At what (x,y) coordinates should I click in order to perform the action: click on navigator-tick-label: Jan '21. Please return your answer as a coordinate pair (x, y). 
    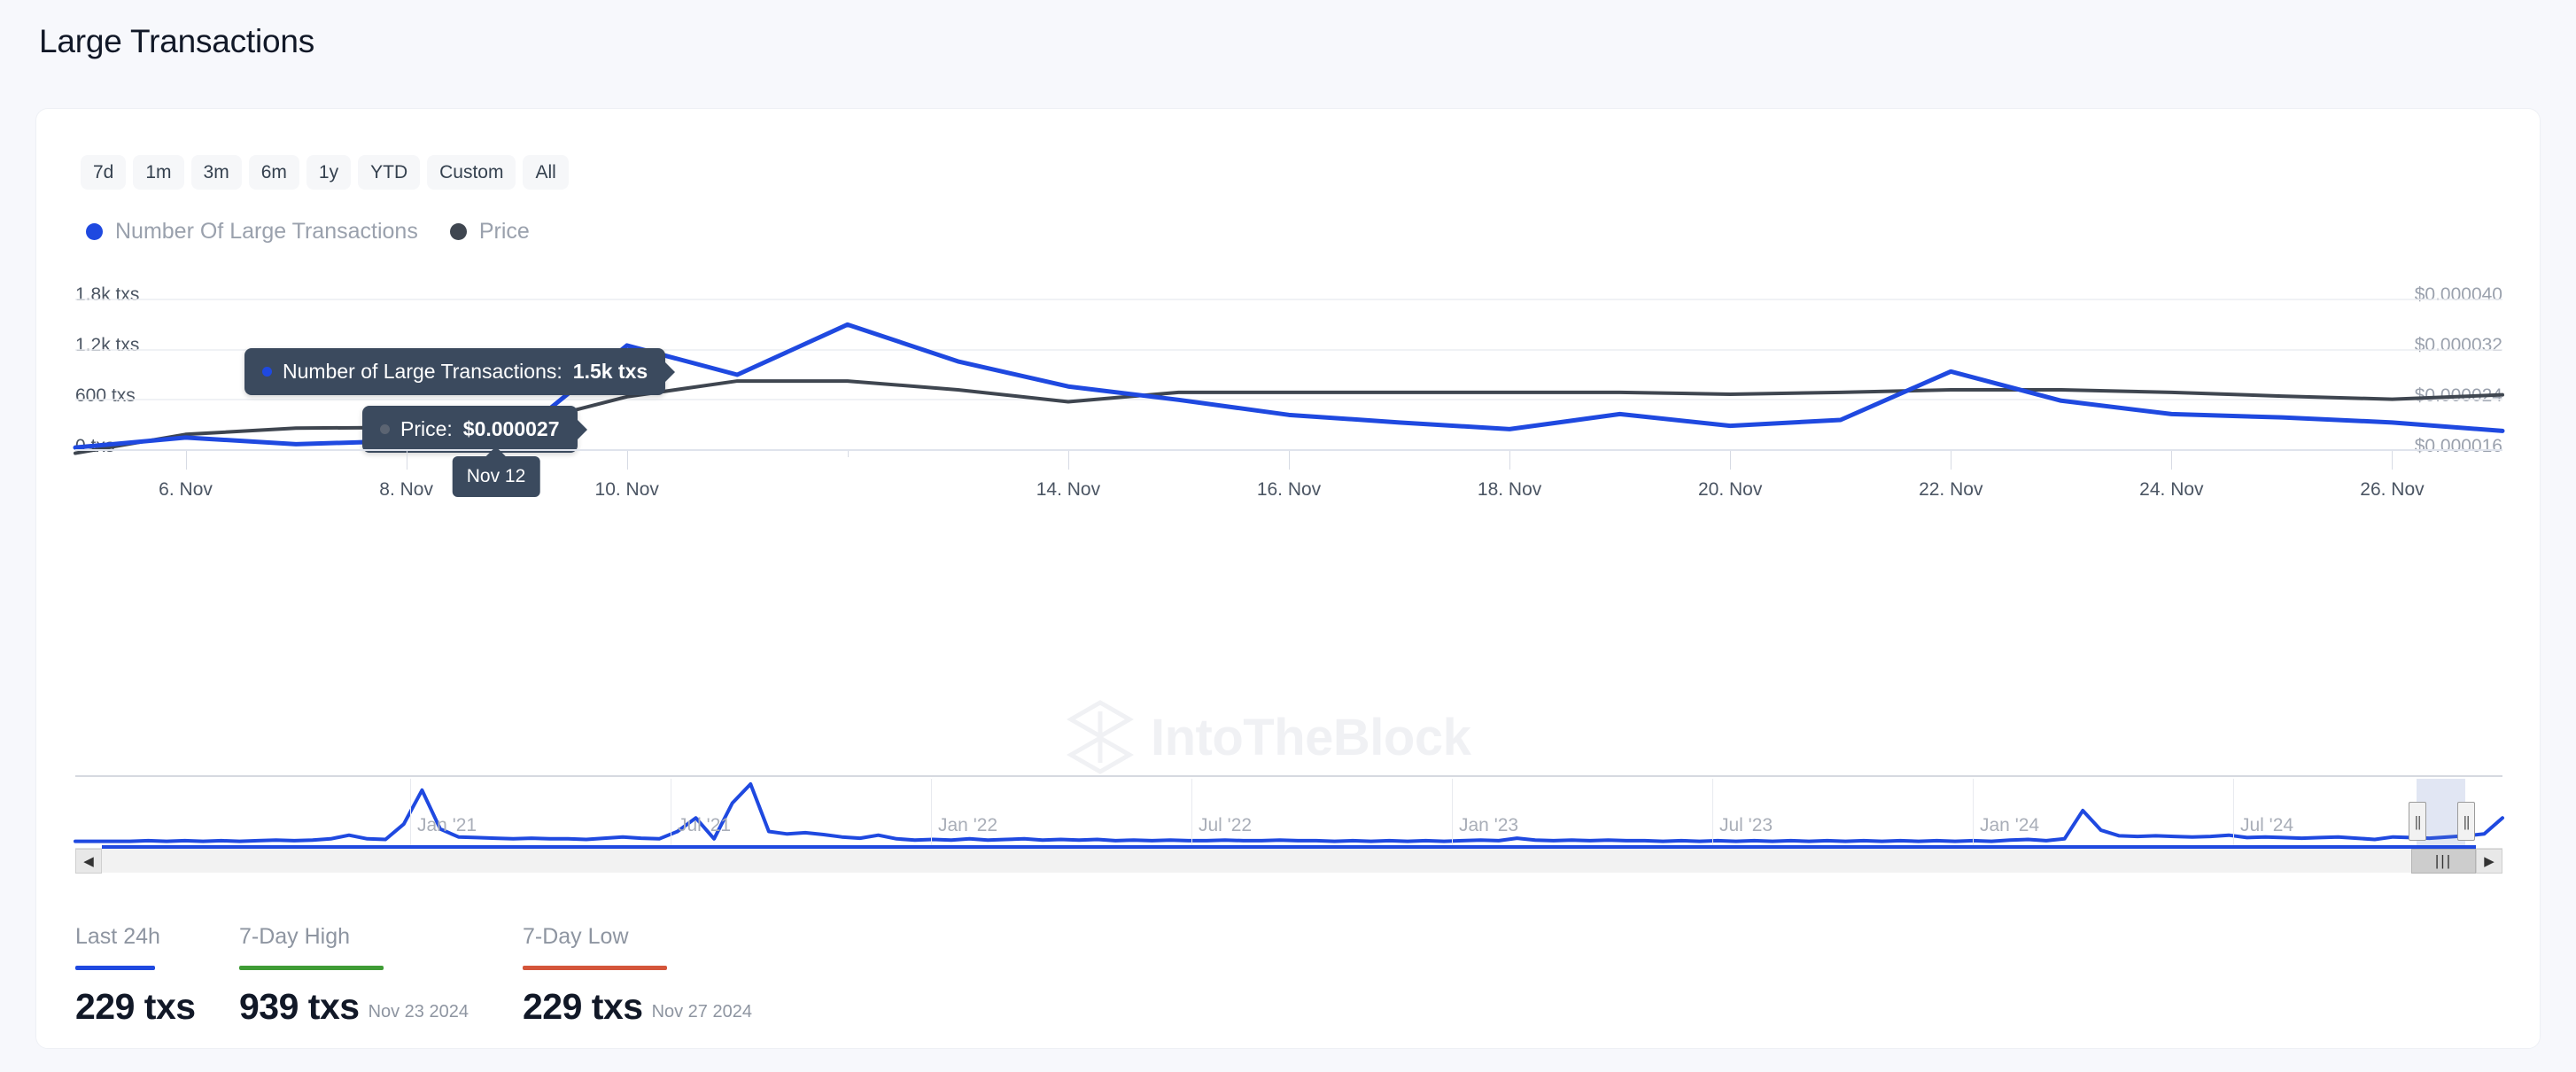
    Looking at the image, I should click on (447, 825).